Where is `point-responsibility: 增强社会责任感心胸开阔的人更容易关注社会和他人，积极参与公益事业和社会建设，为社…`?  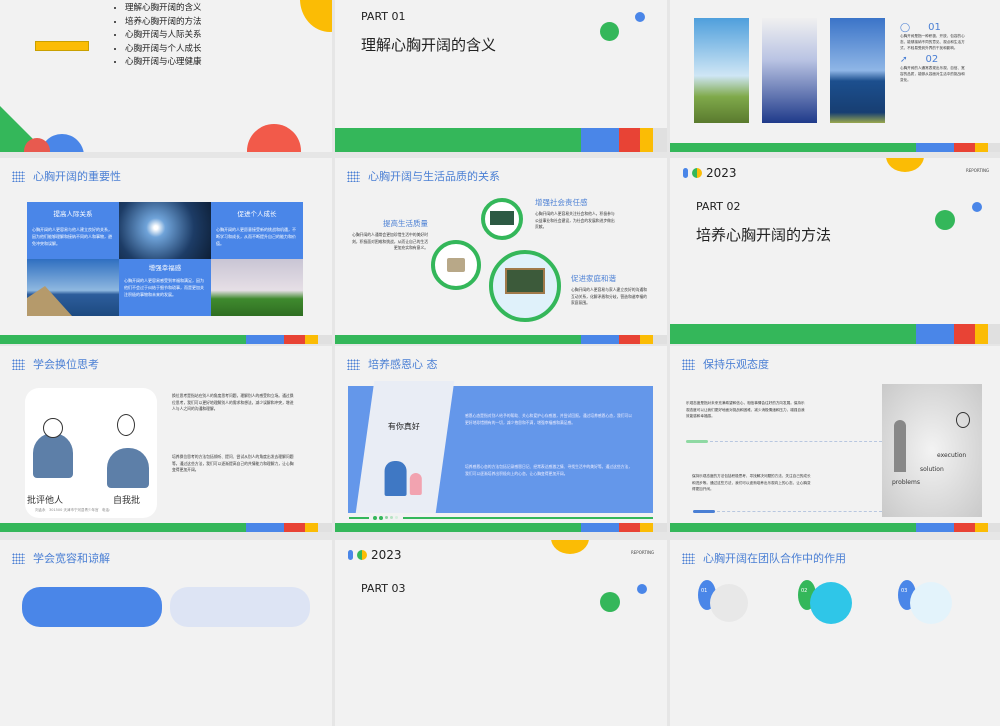
point-responsibility: 增强社会责任感心胸开阔的人更容易关注社会和他人，积极参与公益事业和社会建设，为社… is located at coordinates (576, 214).